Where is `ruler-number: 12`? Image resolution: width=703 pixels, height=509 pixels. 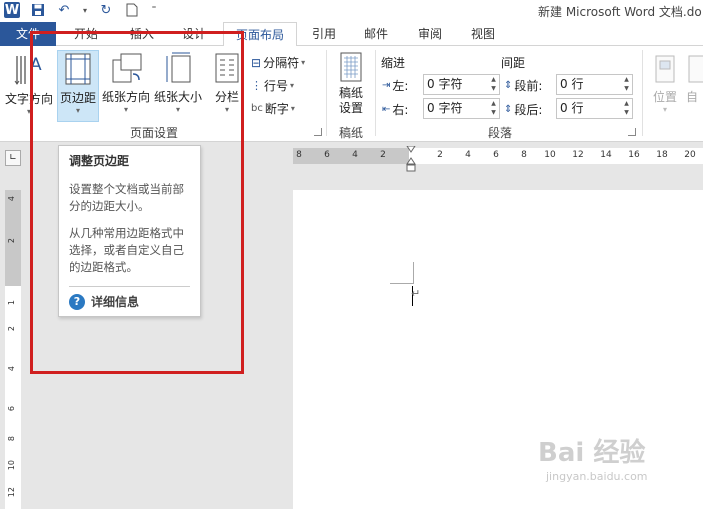 ruler-number: 12 is located at coordinates (578, 155).